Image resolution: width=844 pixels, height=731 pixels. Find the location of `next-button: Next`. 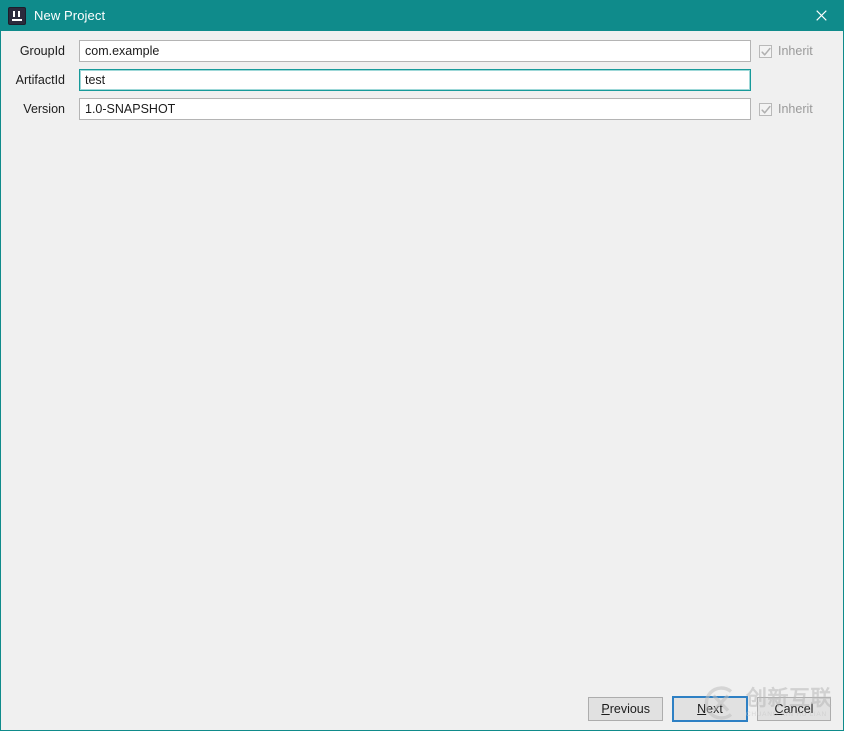

next-button: Next is located at coordinates (710, 709).